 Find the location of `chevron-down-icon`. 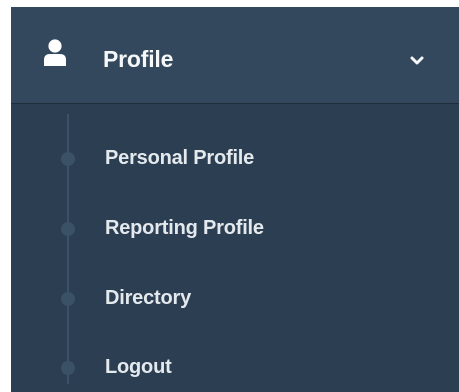

chevron-down-icon is located at coordinates (417, 60).